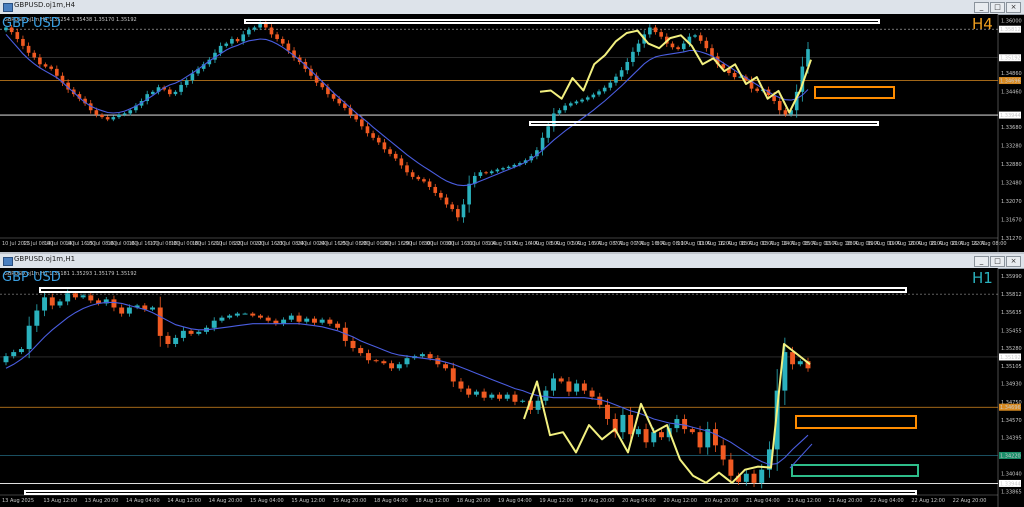 The width and height of the screenshot is (1024, 507). Describe the element at coordinates (1011, 367) in the screenshot. I see `price-axis-label: 1.35105` at that location.